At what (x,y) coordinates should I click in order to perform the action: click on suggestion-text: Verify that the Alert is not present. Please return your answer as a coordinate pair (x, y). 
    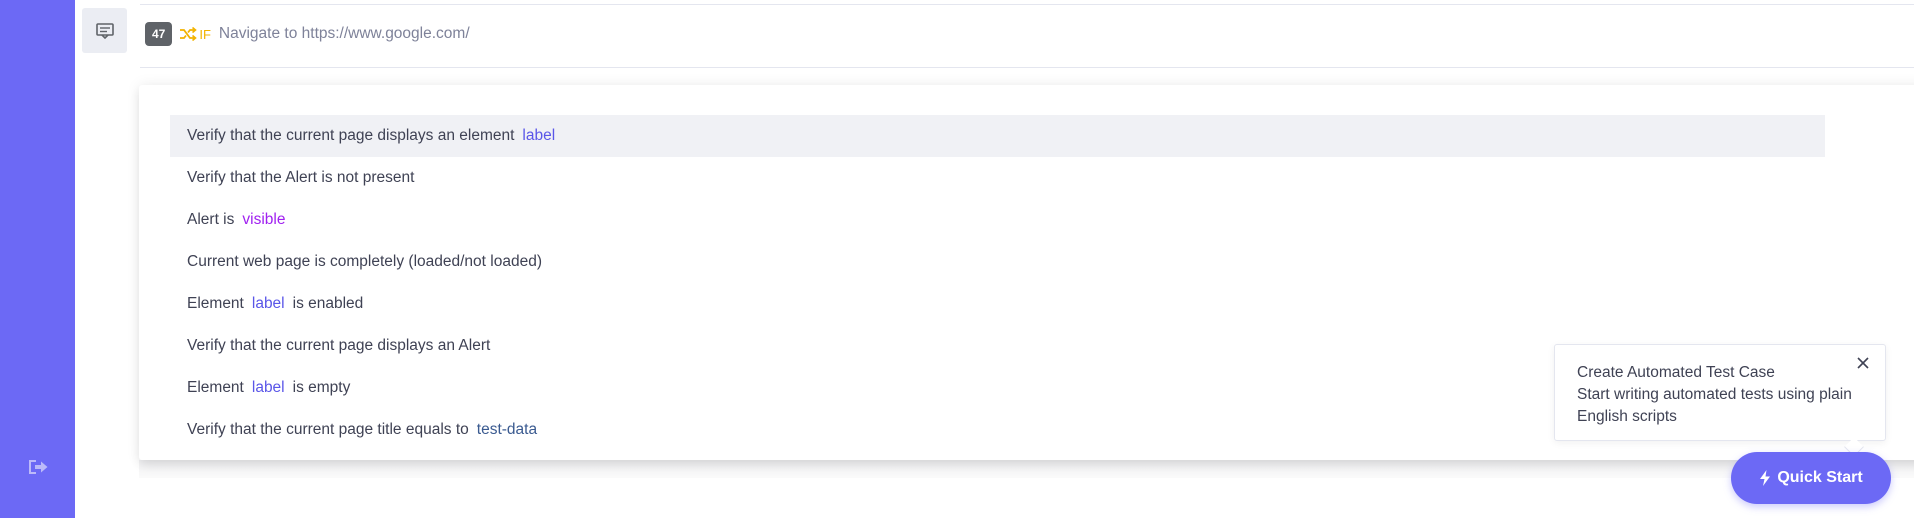
    Looking at the image, I should click on (301, 177).